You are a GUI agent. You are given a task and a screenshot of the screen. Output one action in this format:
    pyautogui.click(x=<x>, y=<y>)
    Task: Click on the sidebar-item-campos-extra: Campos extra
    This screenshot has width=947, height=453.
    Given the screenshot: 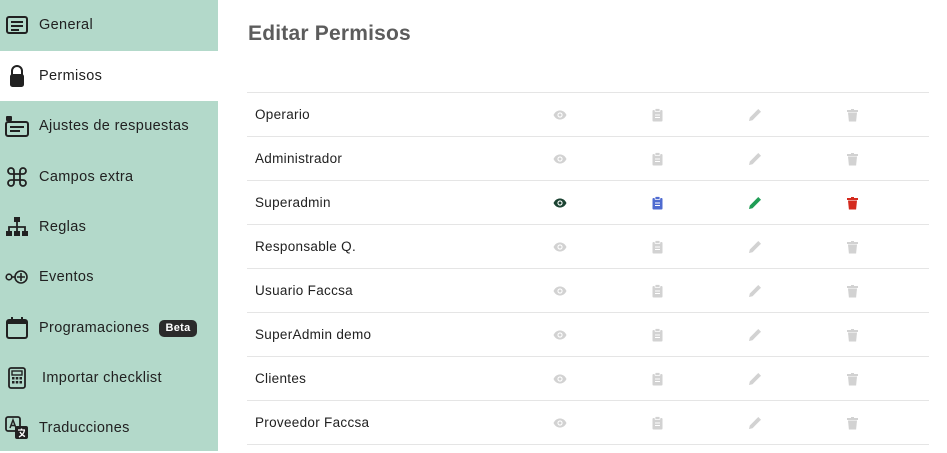 What is the action you would take?
    pyautogui.click(x=109, y=177)
    